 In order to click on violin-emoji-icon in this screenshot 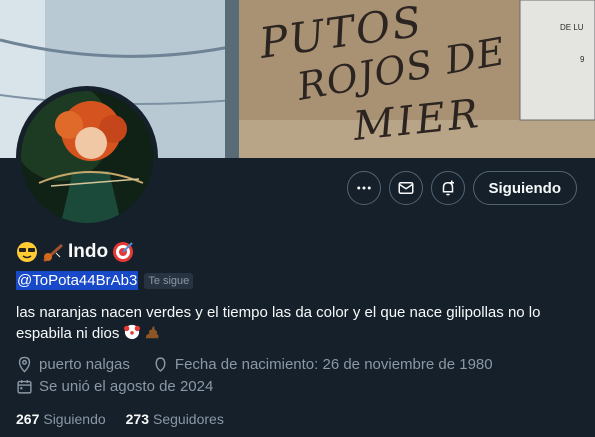, I will do `click(53, 253)`.